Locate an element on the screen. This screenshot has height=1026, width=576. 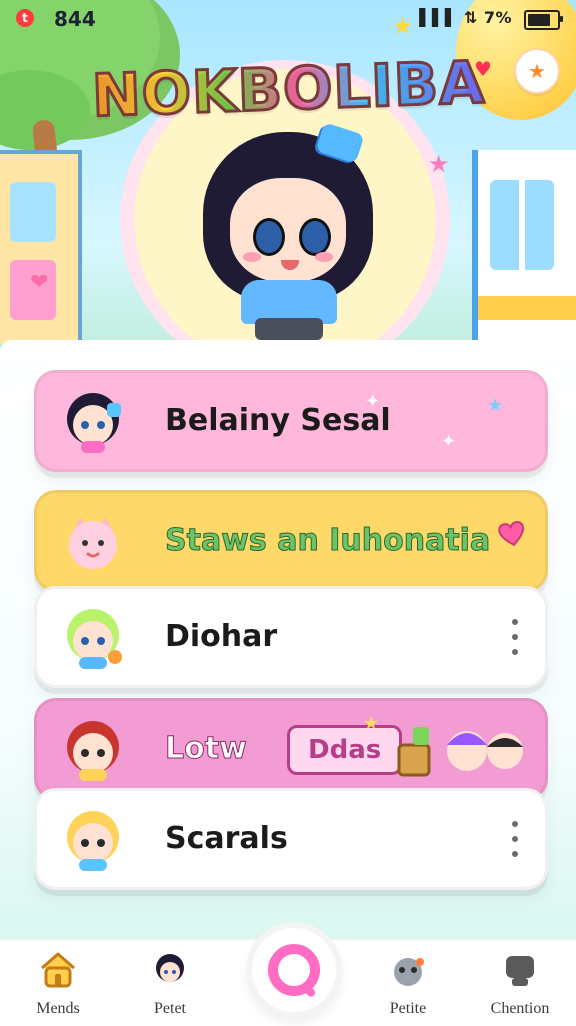
list-item-label: Scarals is located at coordinates (226, 838).